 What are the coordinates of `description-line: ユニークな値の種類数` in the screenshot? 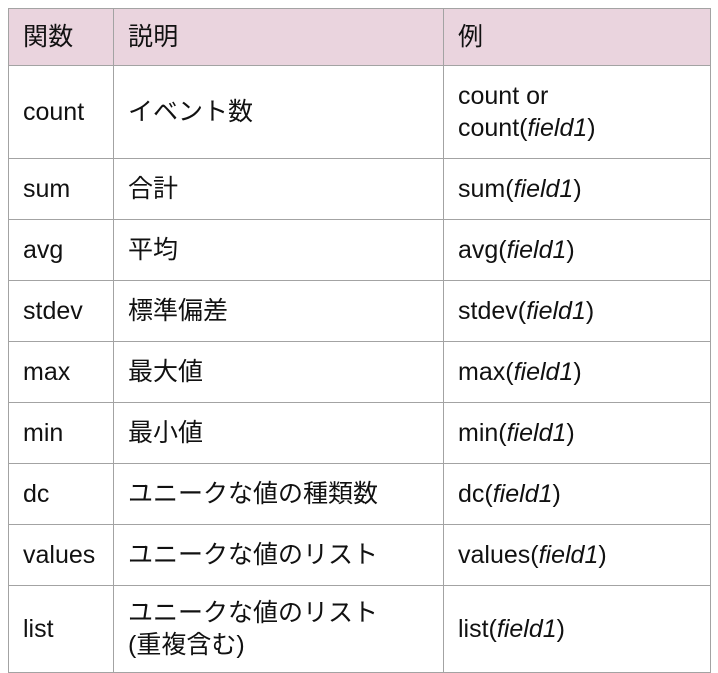 It's located at (253, 493).